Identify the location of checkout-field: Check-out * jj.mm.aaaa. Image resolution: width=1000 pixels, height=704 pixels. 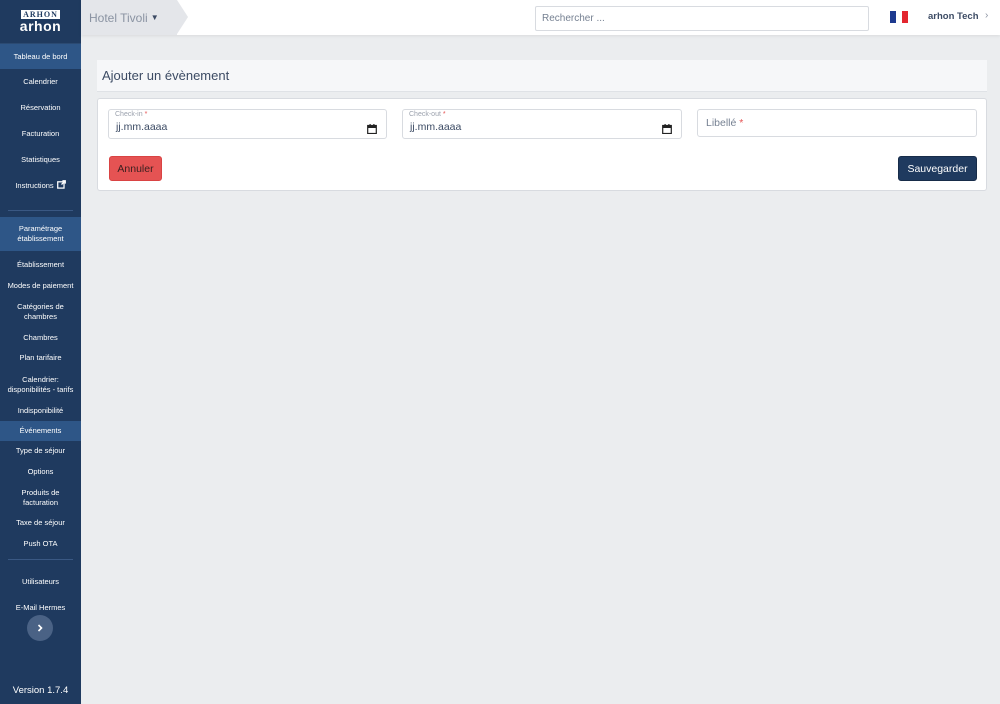
(542, 124).